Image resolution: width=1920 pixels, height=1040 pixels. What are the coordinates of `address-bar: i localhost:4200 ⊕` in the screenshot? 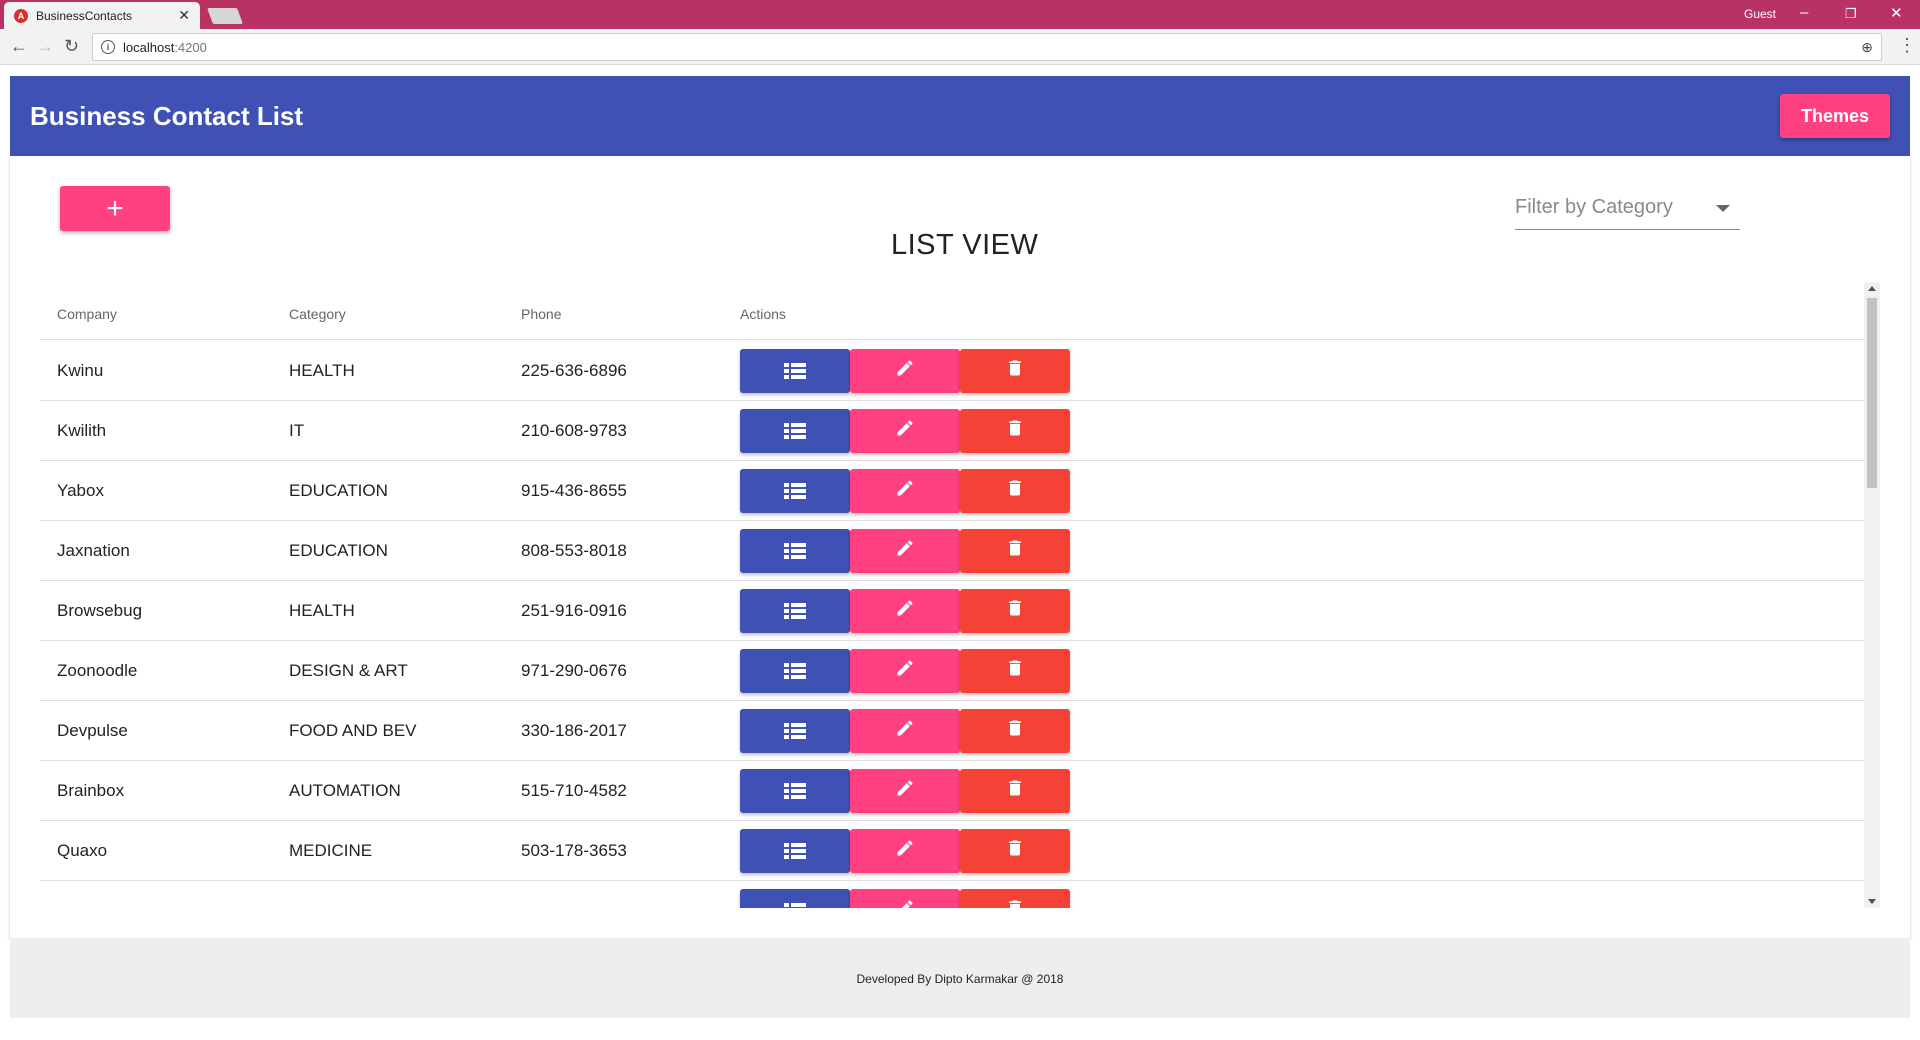 It's located at (987, 47).